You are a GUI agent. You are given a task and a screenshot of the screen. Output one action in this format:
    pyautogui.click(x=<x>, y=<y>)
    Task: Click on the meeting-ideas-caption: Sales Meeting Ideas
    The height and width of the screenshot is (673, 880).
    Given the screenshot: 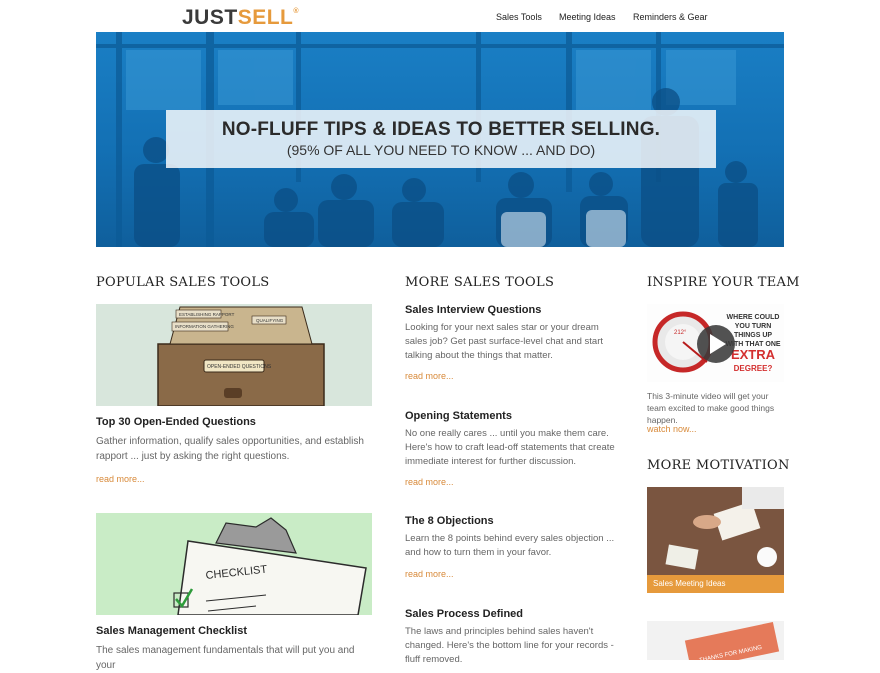 What is the action you would take?
    pyautogui.click(x=715, y=584)
    